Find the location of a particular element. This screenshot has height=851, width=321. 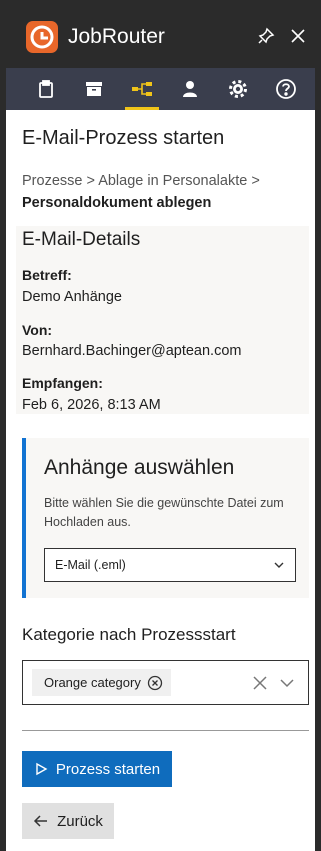

breadcrumb-item: Prozesse is located at coordinates (52, 181).